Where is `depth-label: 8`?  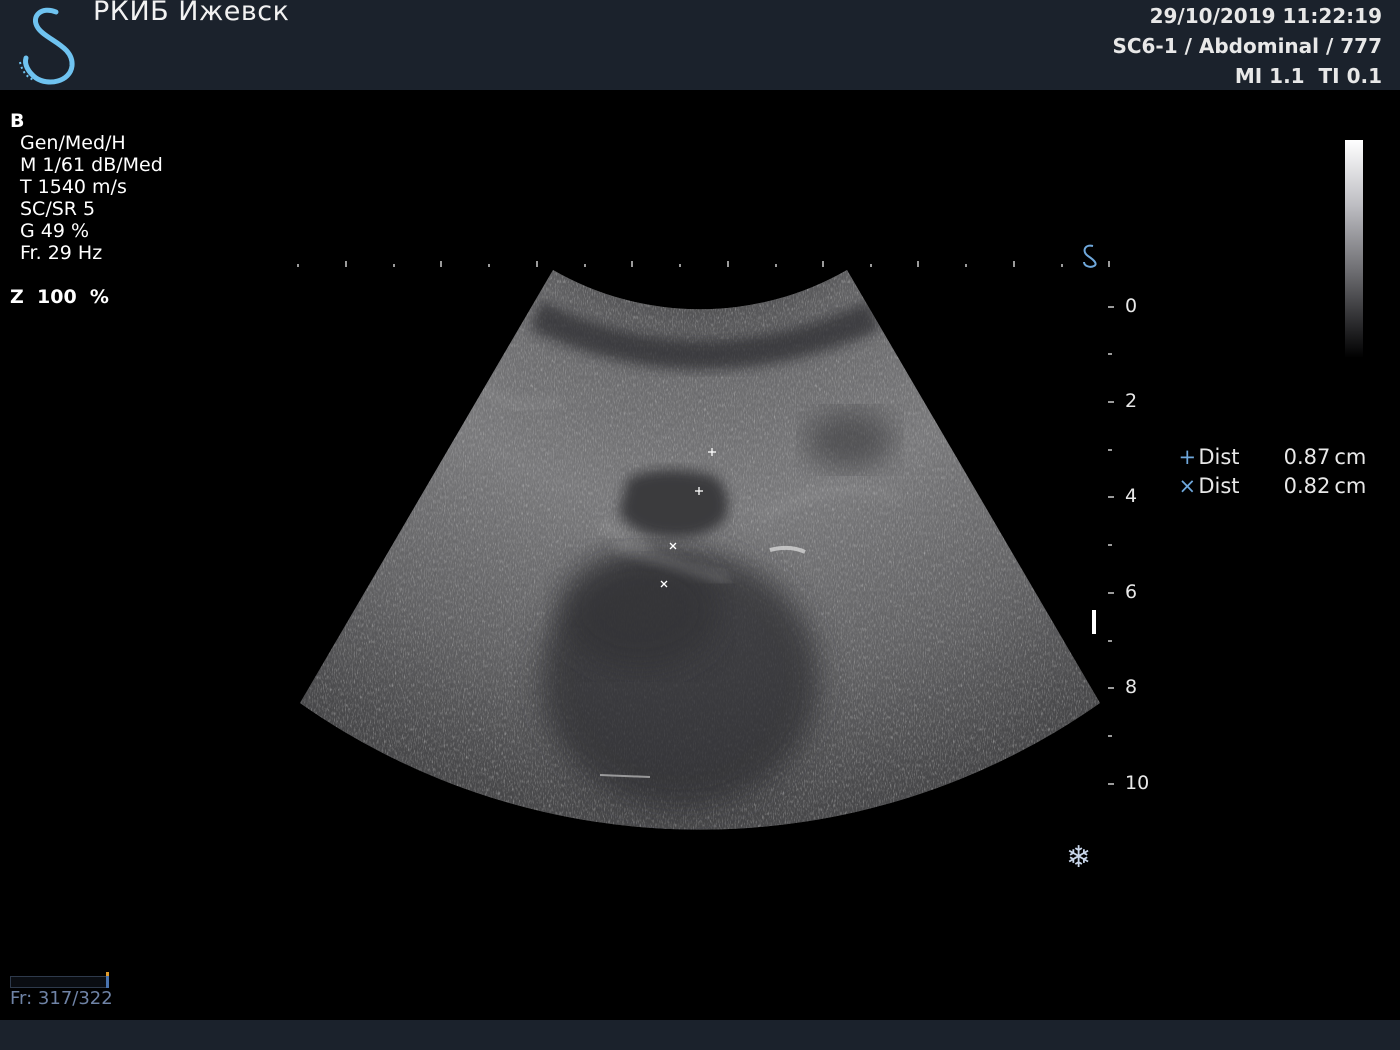
depth-label: 8 is located at coordinates (1131, 687).